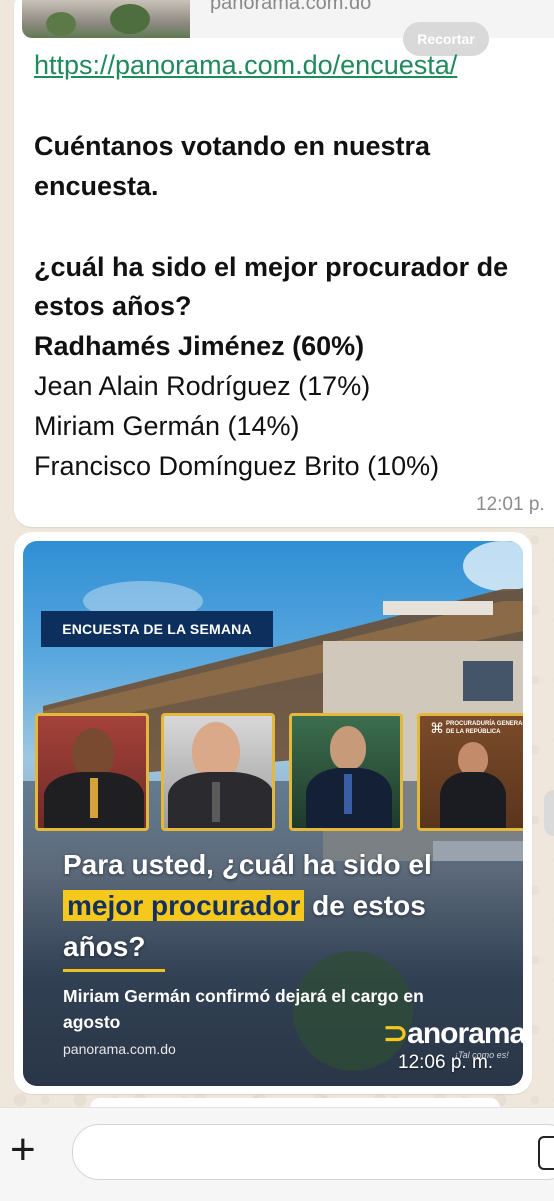 Image resolution: width=554 pixels, height=1201 pixels. What do you see at coordinates (546, 1153) in the screenshot?
I see `sticker-icon` at bounding box center [546, 1153].